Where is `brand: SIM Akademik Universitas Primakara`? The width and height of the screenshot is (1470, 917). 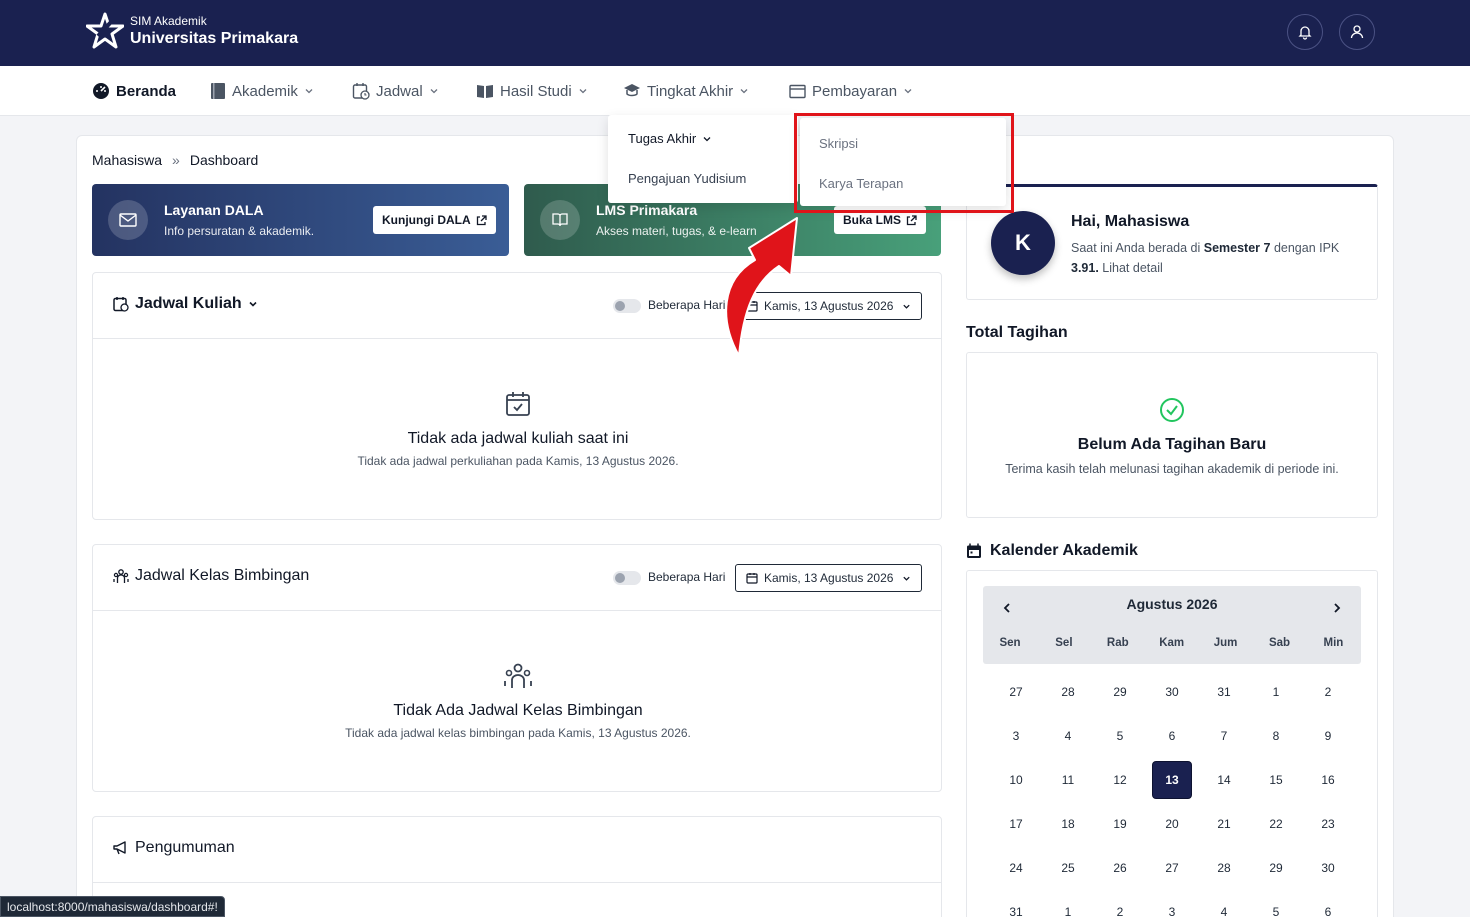 brand: SIM Akademik Universitas Primakara is located at coordinates (192, 32).